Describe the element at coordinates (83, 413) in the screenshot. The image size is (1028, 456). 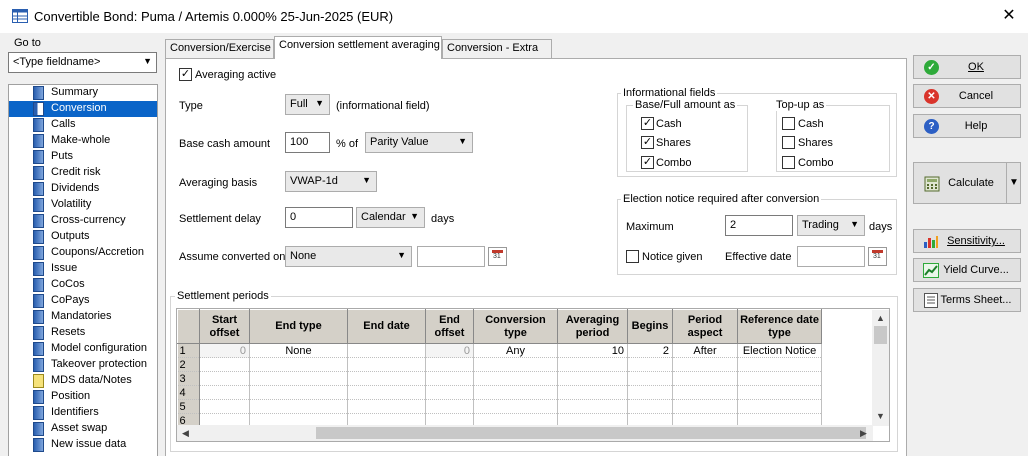
I see `sidebar-item-identifiers: Identifiers` at that location.